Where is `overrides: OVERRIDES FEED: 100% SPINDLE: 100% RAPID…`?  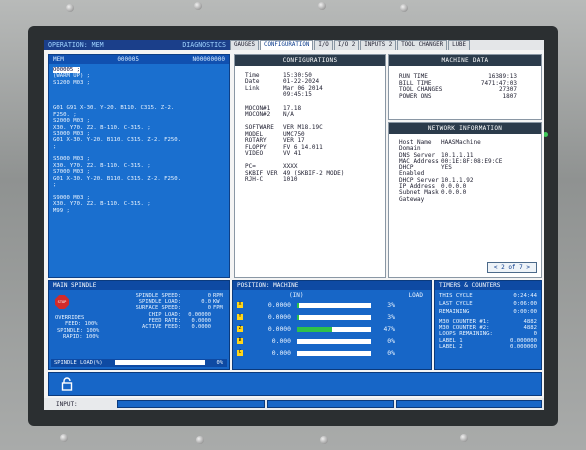 overrides: OVERRIDES FEED: 100% SPINDLE: 100% RAPID… is located at coordinates (77, 328).